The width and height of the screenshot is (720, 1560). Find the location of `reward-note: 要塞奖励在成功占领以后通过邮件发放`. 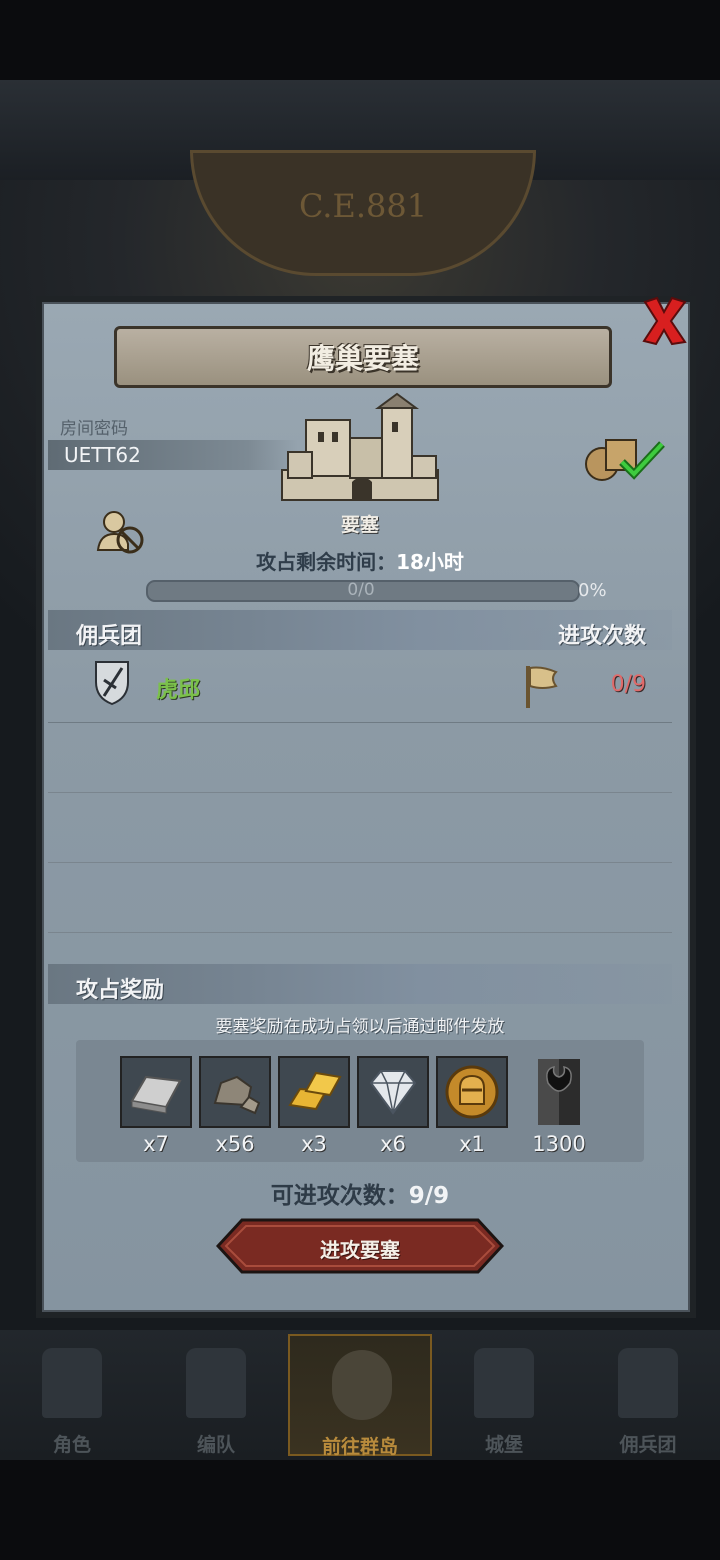

reward-note: 要塞奖励在成功占领以后通过邮件发放 is located at coordinates (360, 1027).